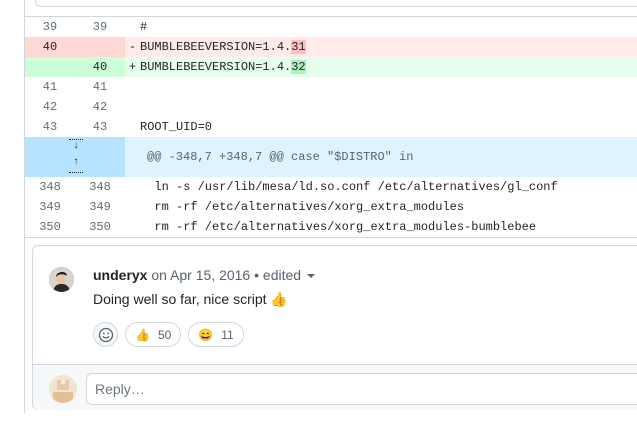 This screenshot has width=637, height=421. What do you see at coordinates (206, 334) in the screenshot?
I see `smile-icon: 😄` at bounding box center [206, 334].